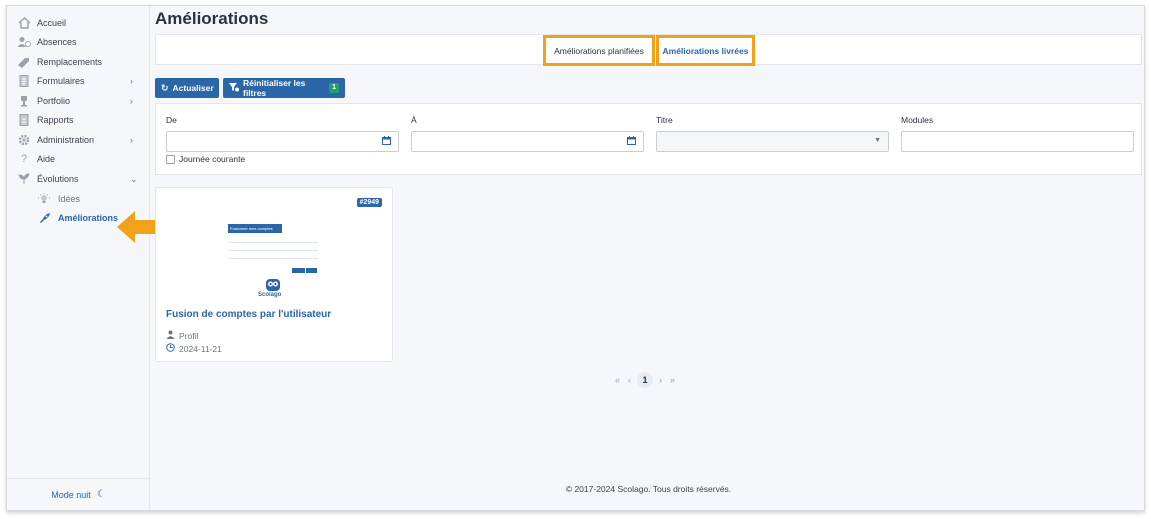  Describe the element at coordinates (212, 18) in the screenshot. I see `page-title: Améliorations` at that location.